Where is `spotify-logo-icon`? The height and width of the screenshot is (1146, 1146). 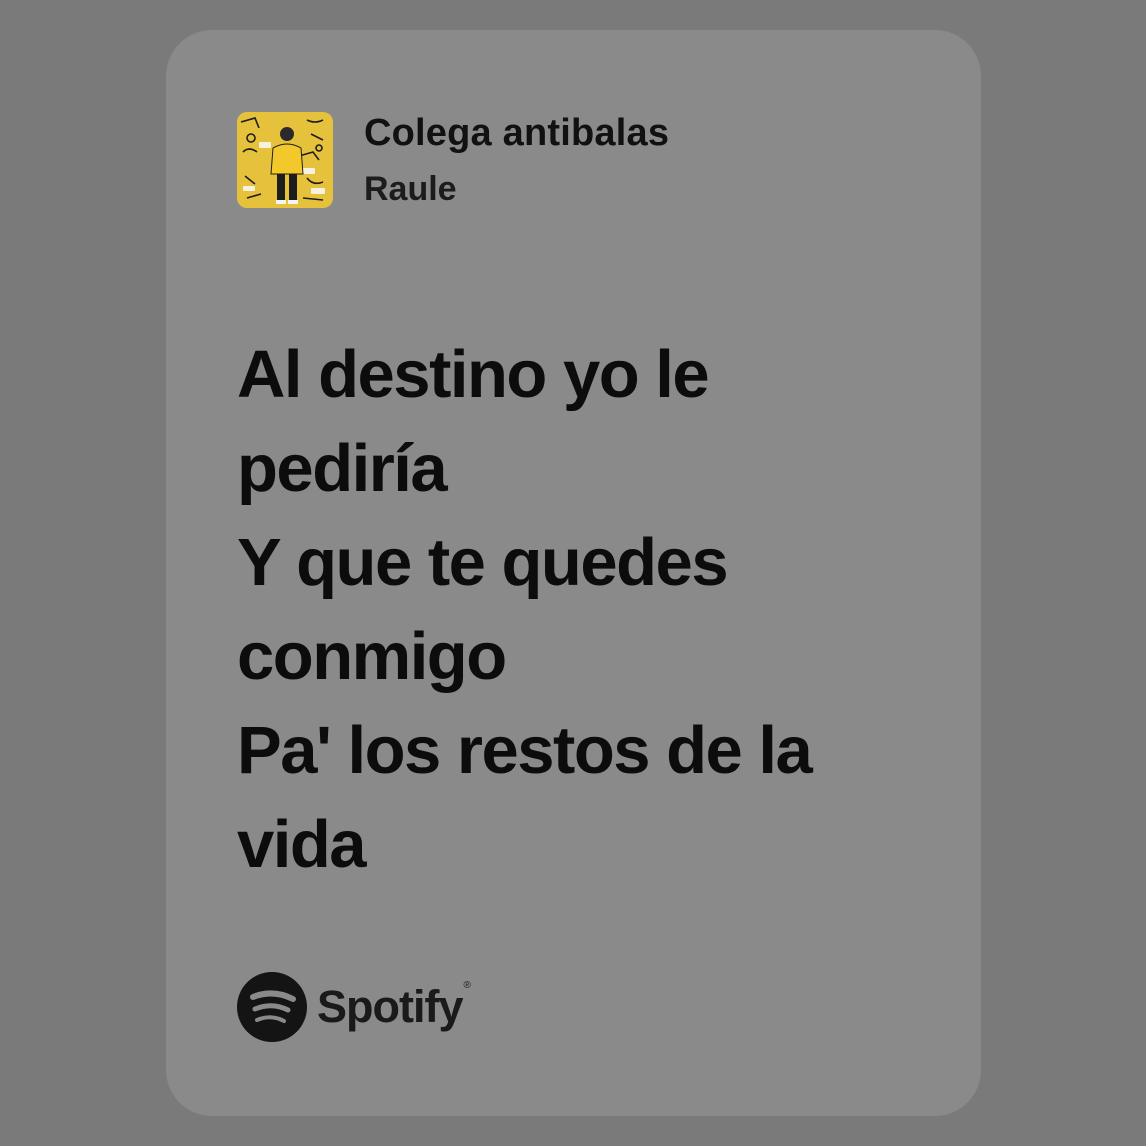 spotify-logo-icon is located at coordinates (272, 1007).